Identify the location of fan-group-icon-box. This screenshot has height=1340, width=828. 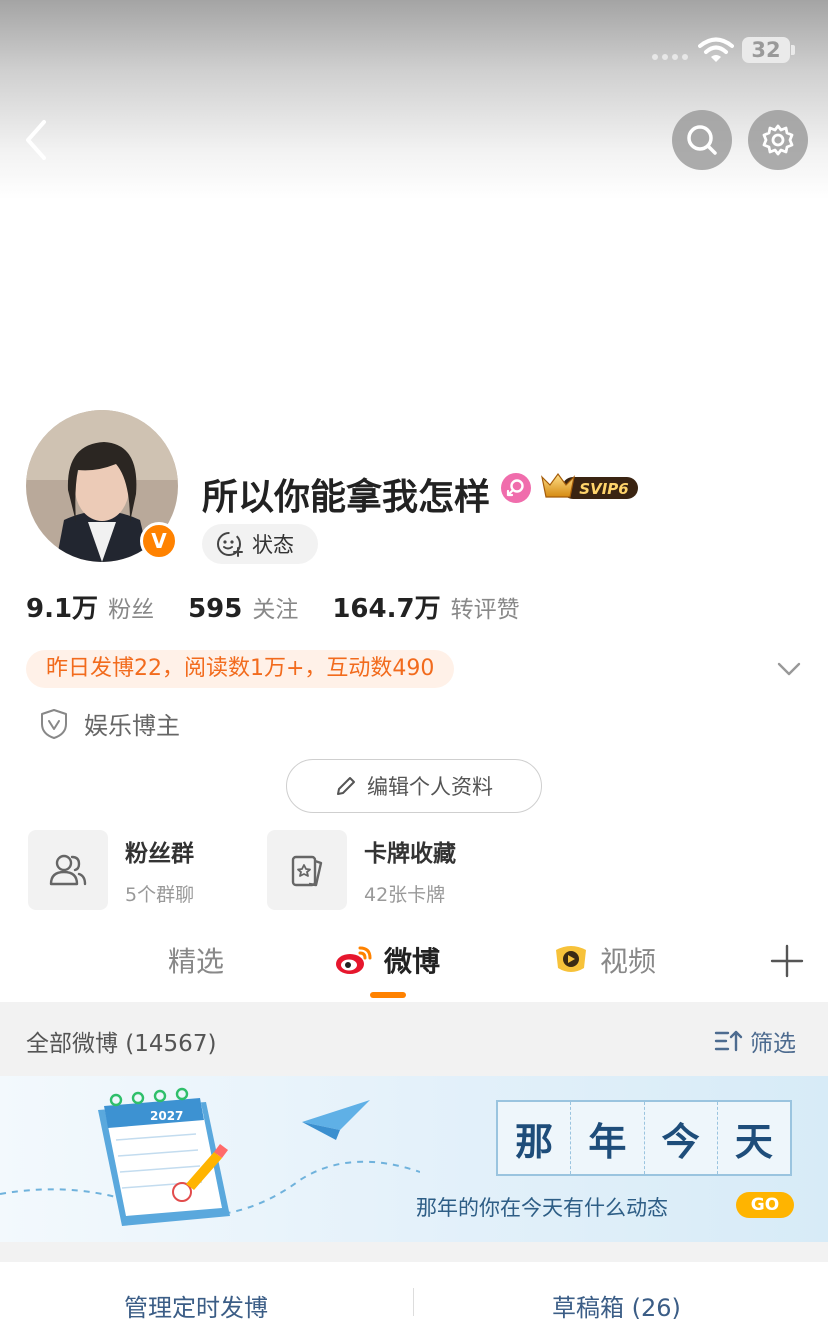
(68, 870).